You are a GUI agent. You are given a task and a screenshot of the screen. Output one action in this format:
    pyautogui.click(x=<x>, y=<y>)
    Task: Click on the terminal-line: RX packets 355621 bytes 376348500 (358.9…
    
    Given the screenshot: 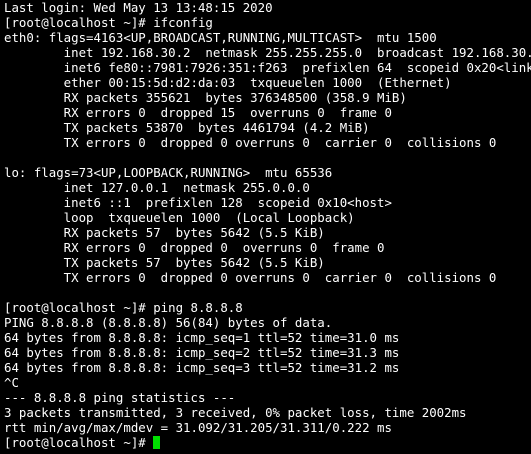 What is the action you would take?
    pyautogui.click(x=205, y=97)
    